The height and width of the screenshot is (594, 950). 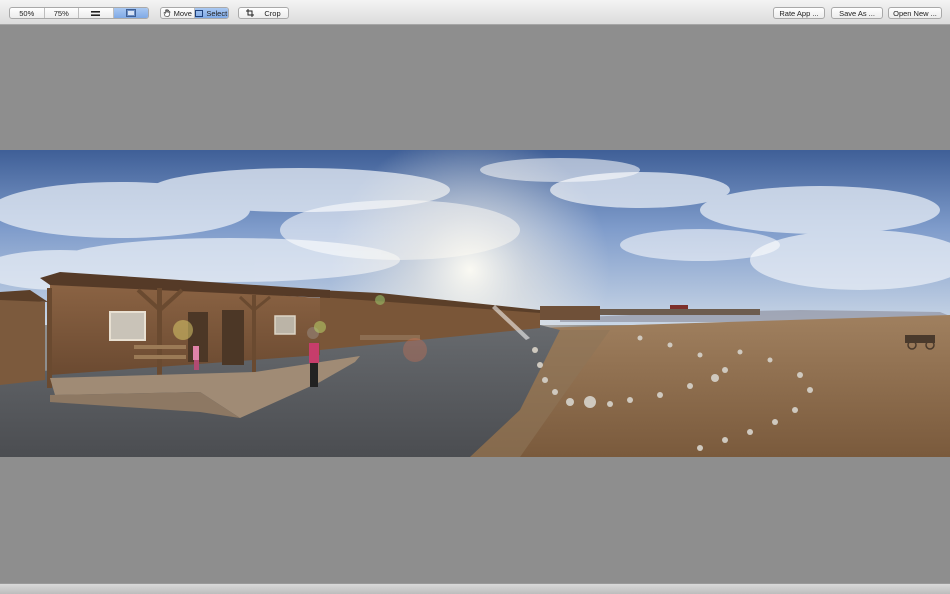 What do you see at coordinates (475, 588) in the screenshot?
I see `bottom-status-bar` at bounding box center [475, 588].